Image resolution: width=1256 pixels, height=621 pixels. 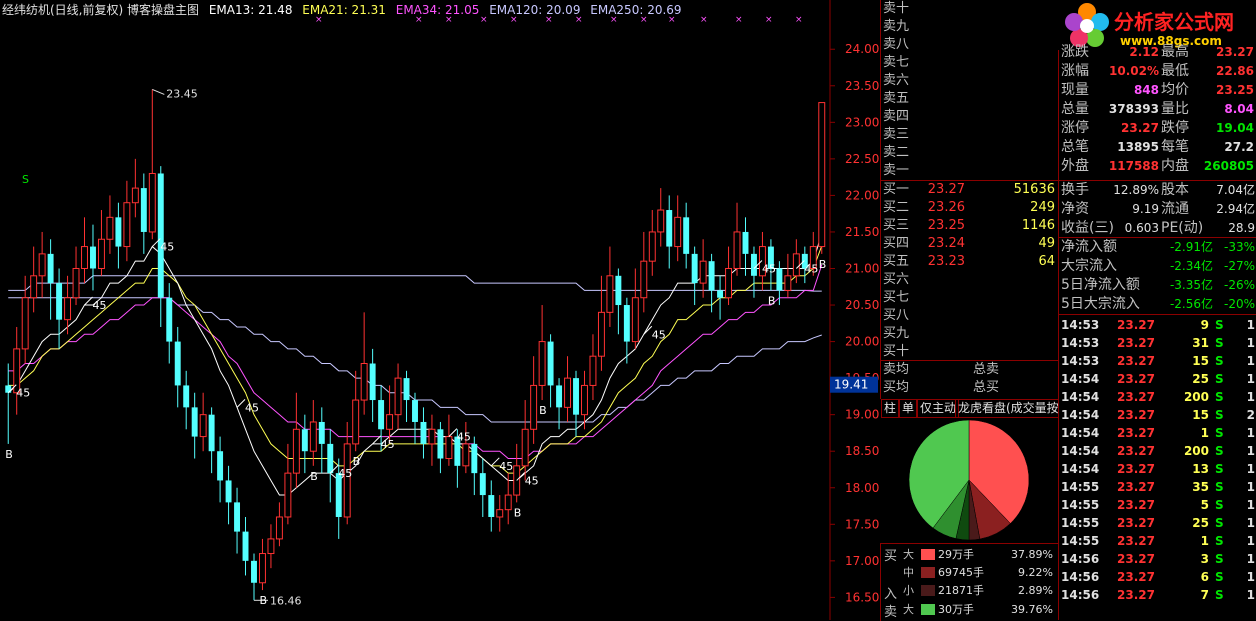 I want to click on tick-row: 14:55 23.27 35 S 1, so click(x=1157, y=487).